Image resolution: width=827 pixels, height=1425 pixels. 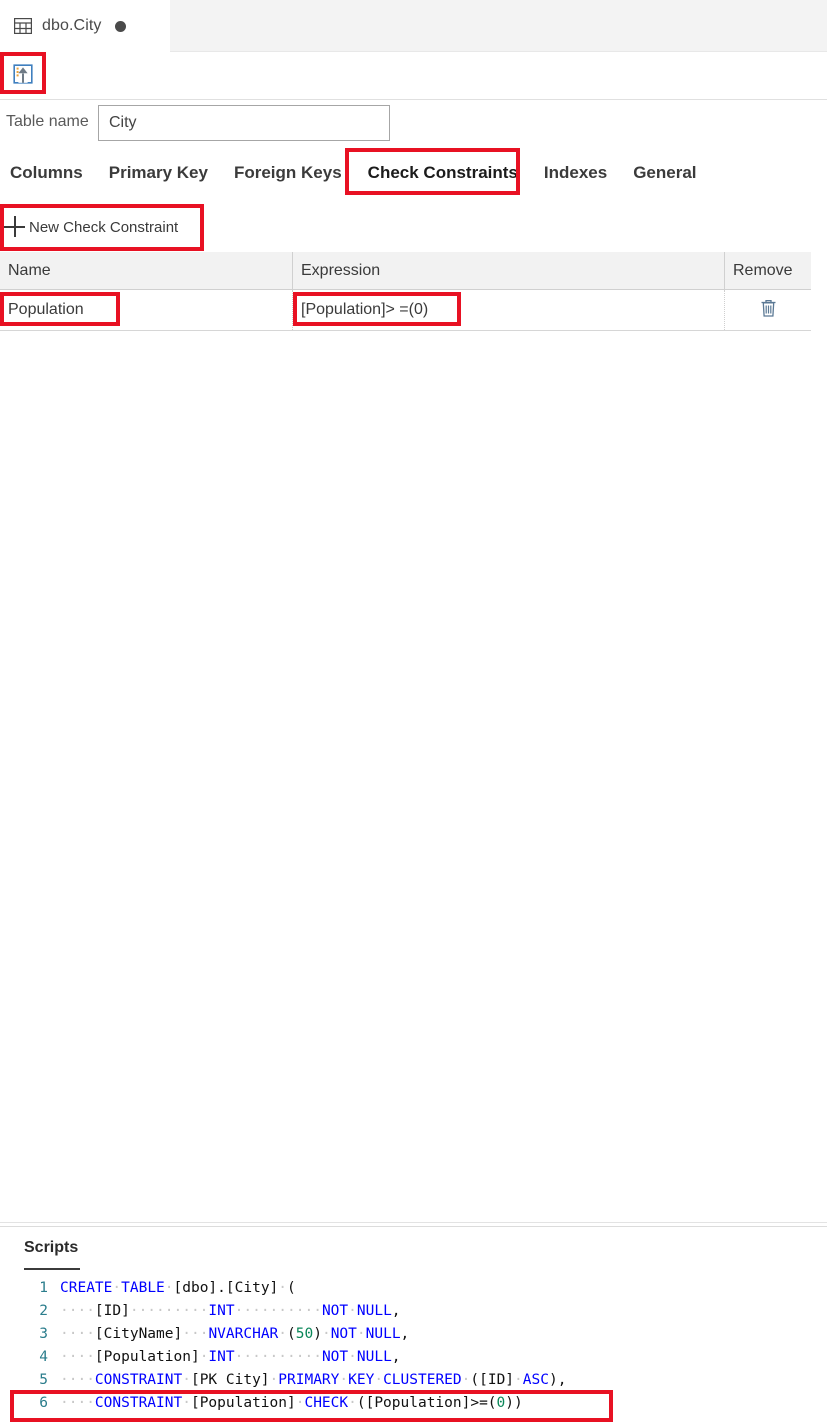 I want to click on tab-foreign-keys: Foreign Keys, so click(x=288, y=173).